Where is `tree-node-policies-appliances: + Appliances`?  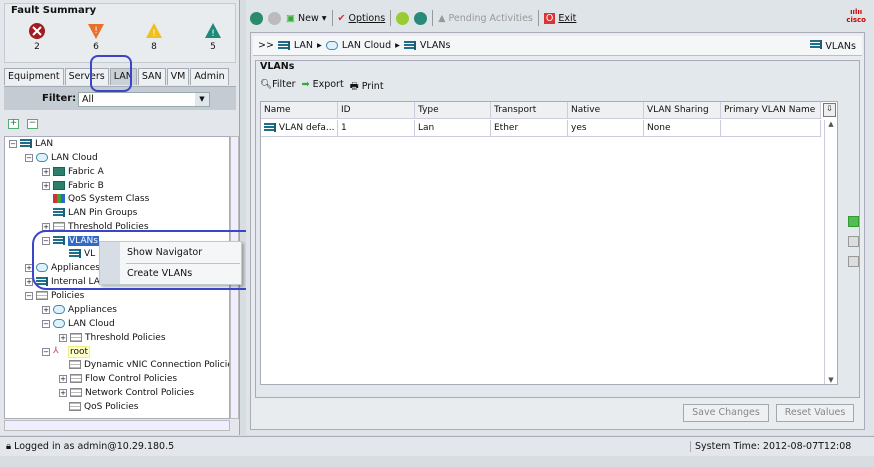 tree-node-policies-appliances: + Appliances is located at coordinates (79, 310).